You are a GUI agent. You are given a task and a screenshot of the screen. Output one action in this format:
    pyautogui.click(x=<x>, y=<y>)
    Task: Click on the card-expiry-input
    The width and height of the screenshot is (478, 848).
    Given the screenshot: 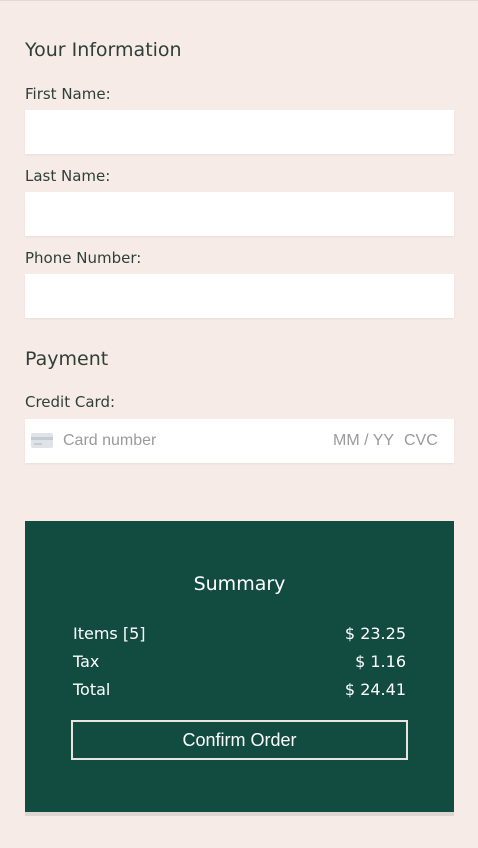 What is the action you would take?
    pyautogui.click(x=366, y=441)
    